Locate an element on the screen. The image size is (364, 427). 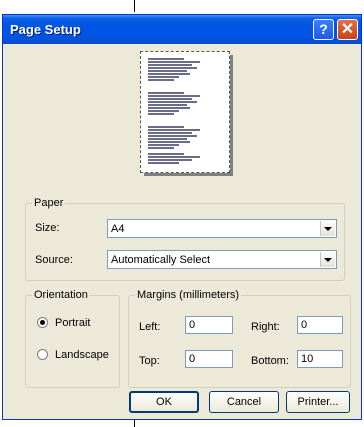
top-margin-label: Top: is located at coordinates (149, 361).